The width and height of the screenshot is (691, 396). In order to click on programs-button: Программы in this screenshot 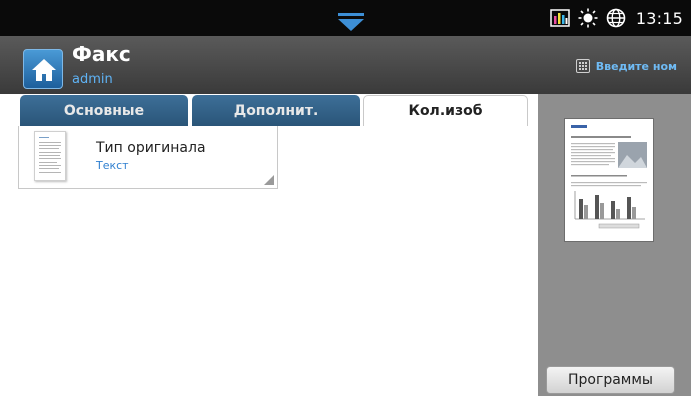, I will do `click(610, 380)`.